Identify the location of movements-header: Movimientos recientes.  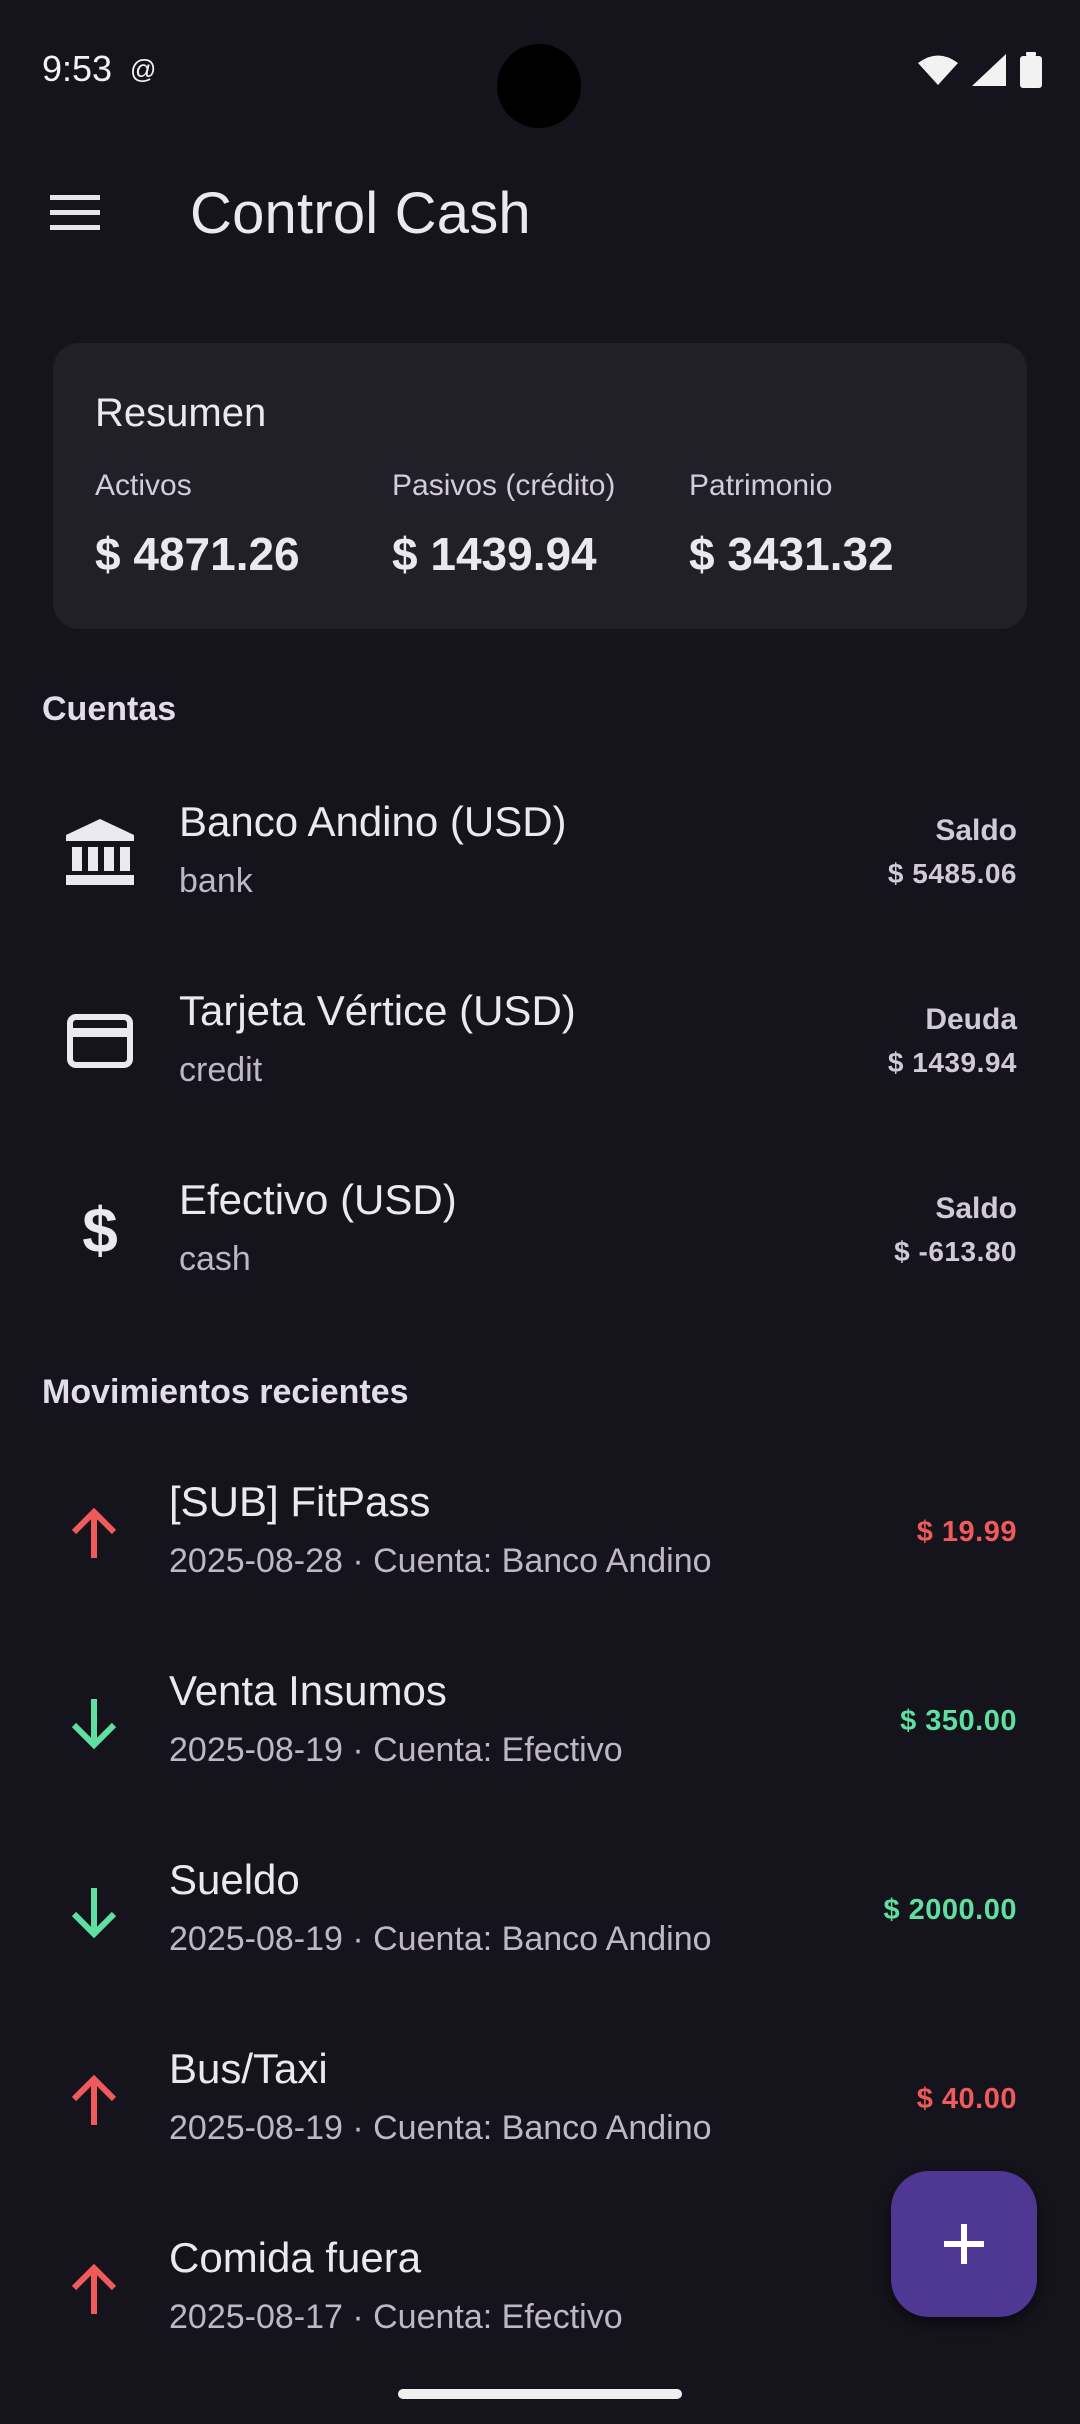
(225, 1392).